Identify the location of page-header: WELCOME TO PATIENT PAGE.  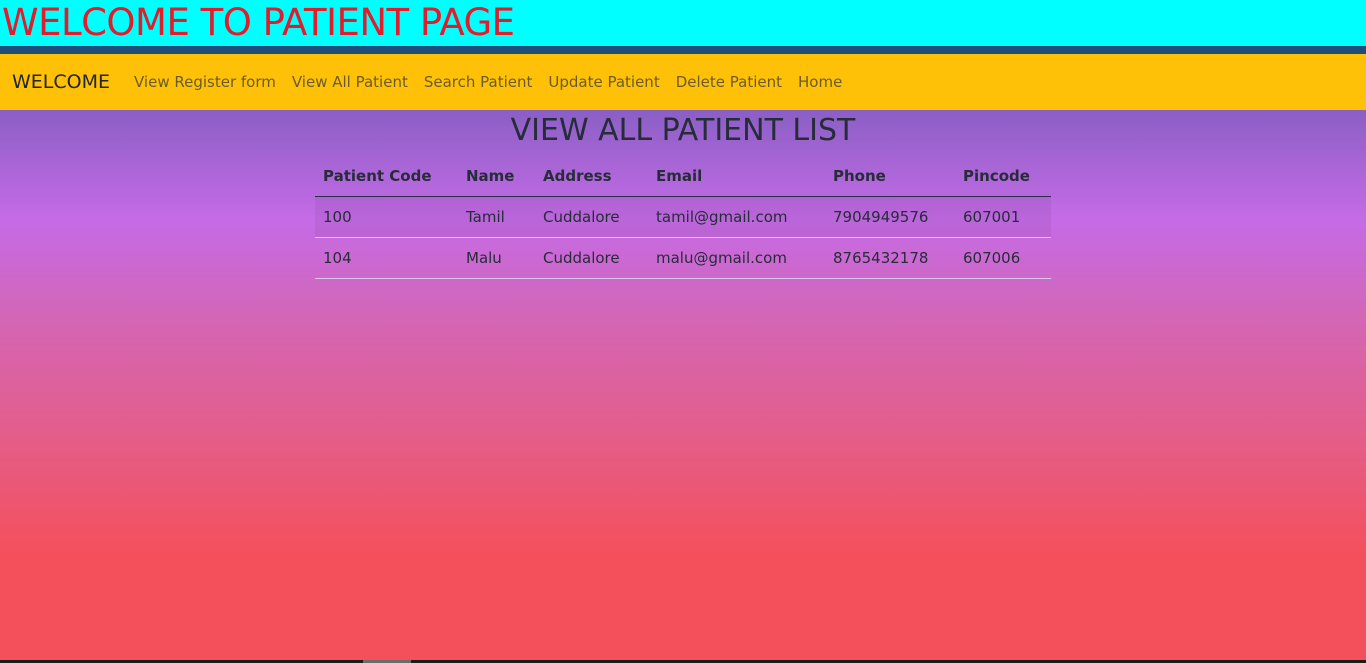
(683, 23).